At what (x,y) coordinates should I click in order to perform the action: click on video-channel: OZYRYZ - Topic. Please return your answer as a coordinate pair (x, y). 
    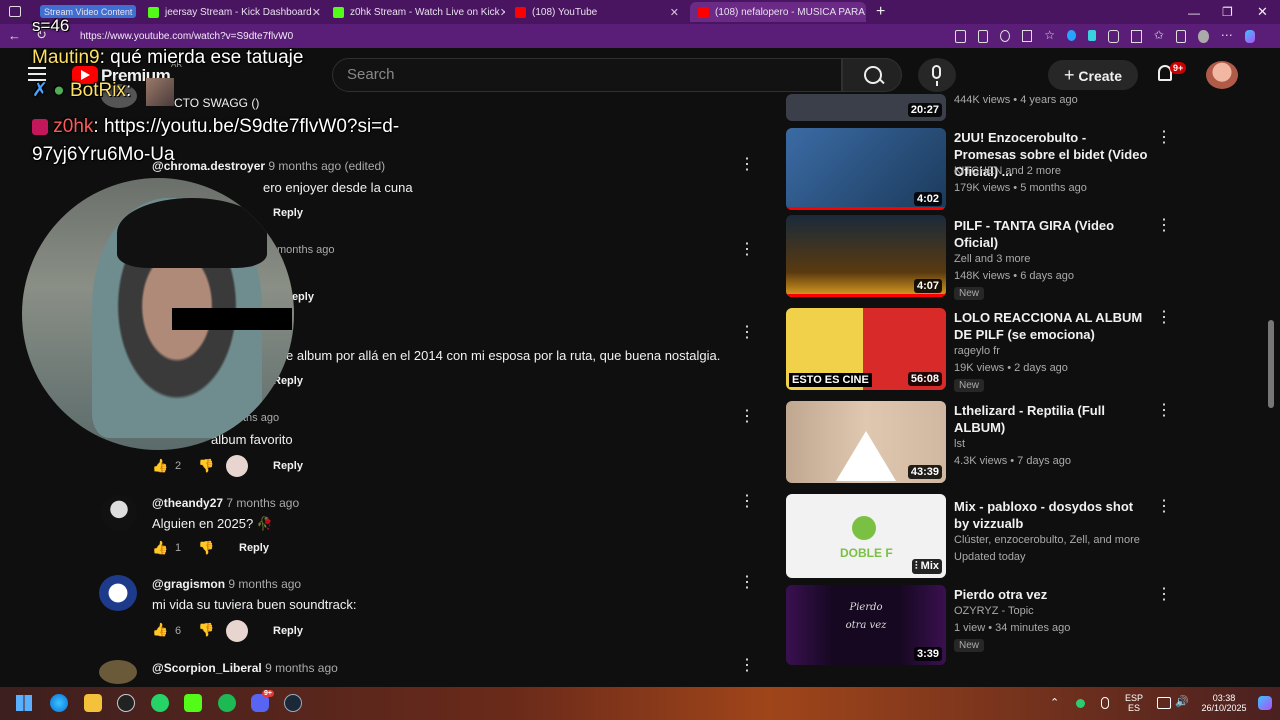
    Looking at the image, I should click on (994, 611).